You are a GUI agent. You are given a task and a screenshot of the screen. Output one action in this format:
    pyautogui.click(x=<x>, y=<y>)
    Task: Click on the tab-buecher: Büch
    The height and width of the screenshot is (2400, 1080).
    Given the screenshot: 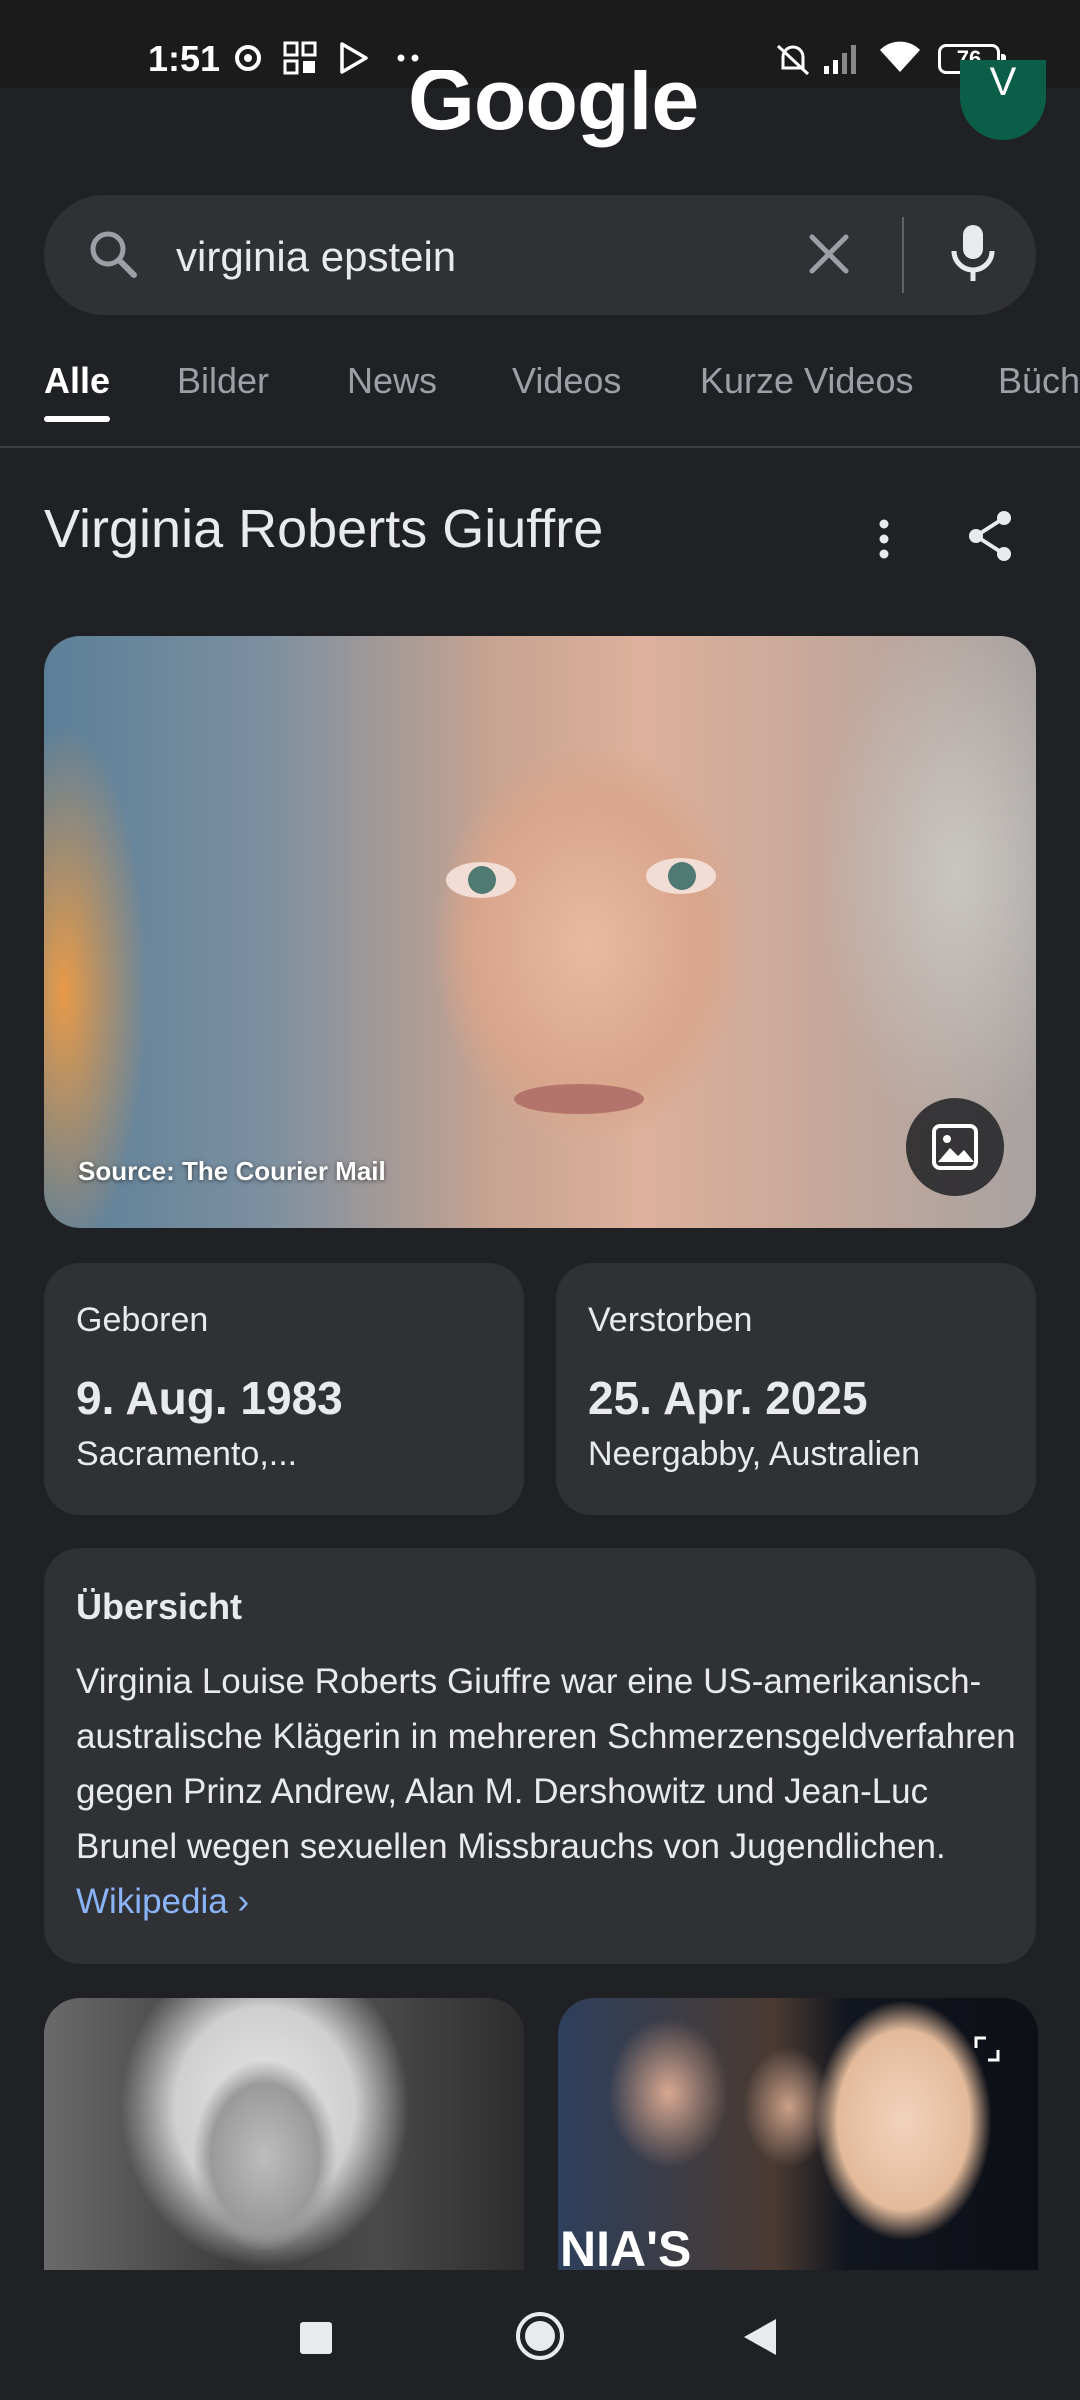 What is the action you would take?
    pyautogui.click(x=1039, y=381)
    